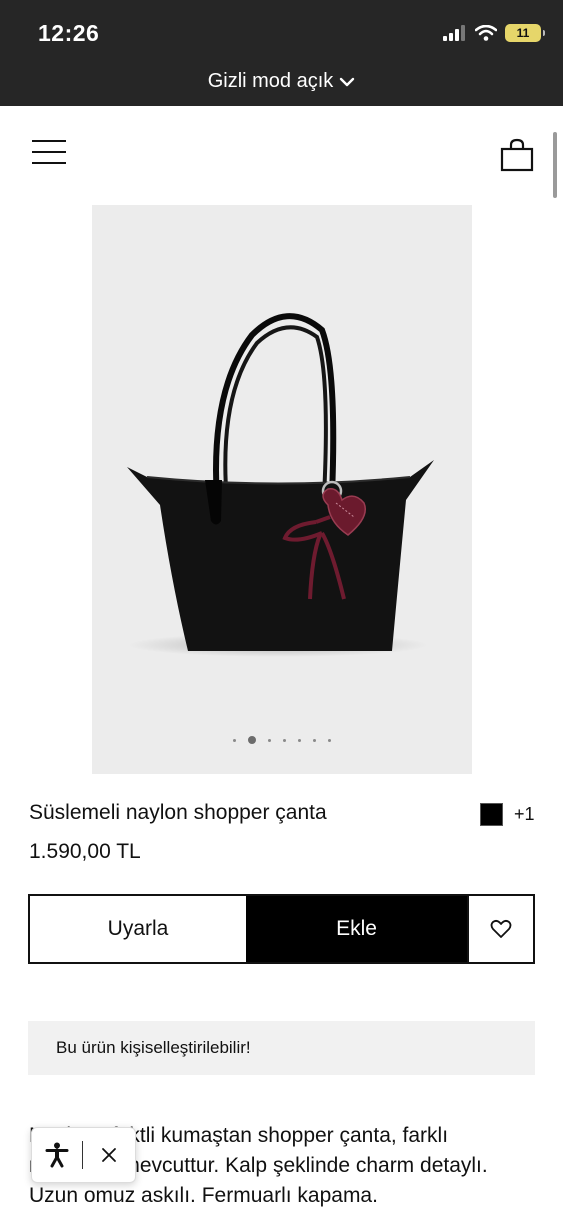 This screenshot has width=563, height=1219. What do you see at coordinates (178, 812) in the screenshot?
I see `product-title: Süslemeli naylon shopper çanta` at bounding box center [178, 812].